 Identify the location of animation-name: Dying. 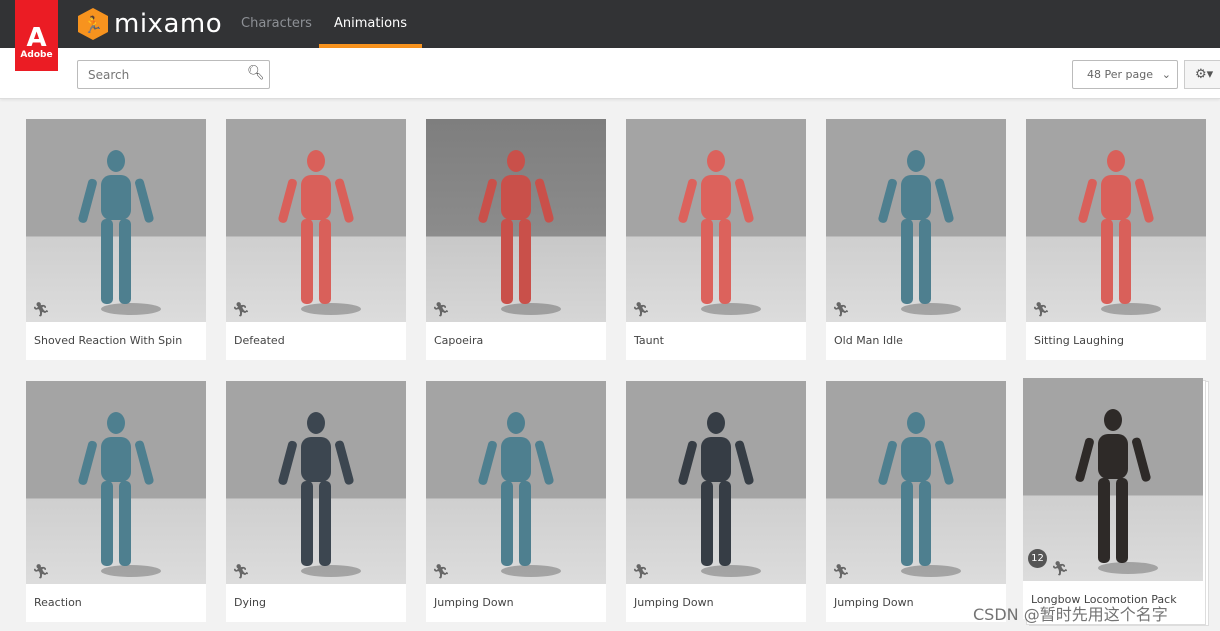
(250, 602).